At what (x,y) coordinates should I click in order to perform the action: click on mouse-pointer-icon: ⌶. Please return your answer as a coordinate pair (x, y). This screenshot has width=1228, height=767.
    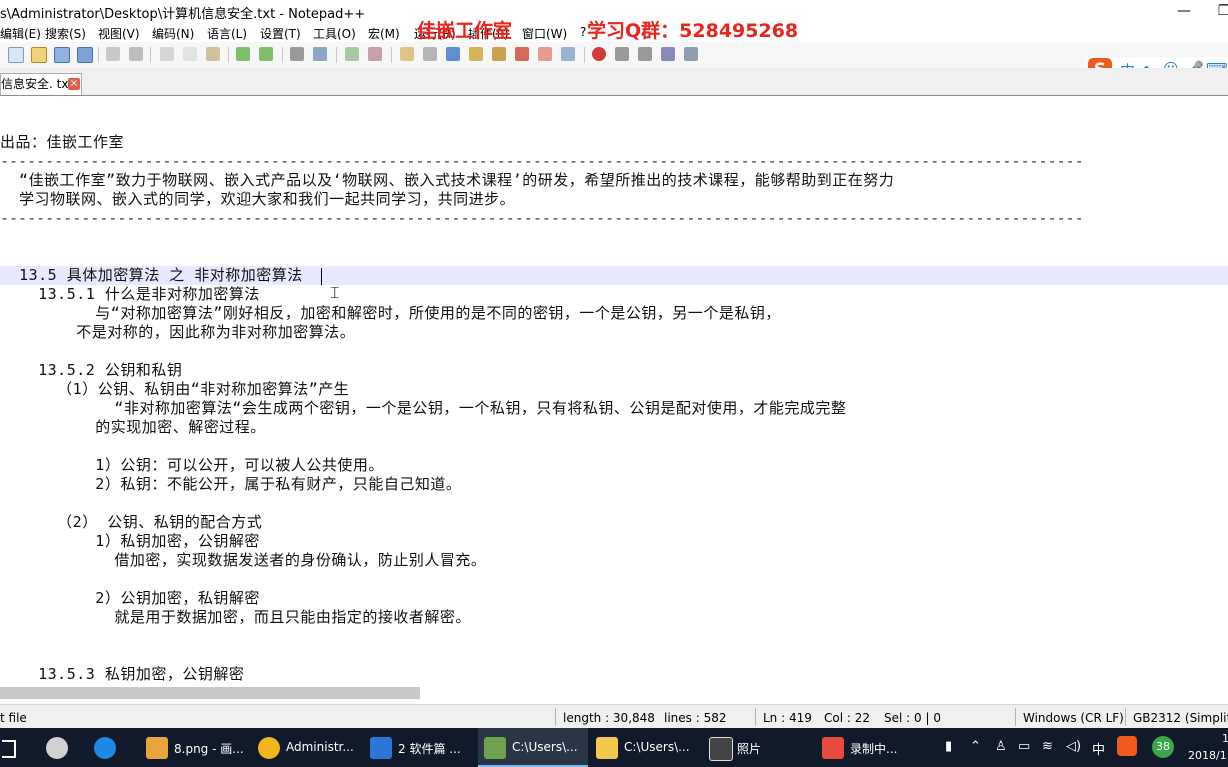
    Looking at the image, I should click on (335, 292).